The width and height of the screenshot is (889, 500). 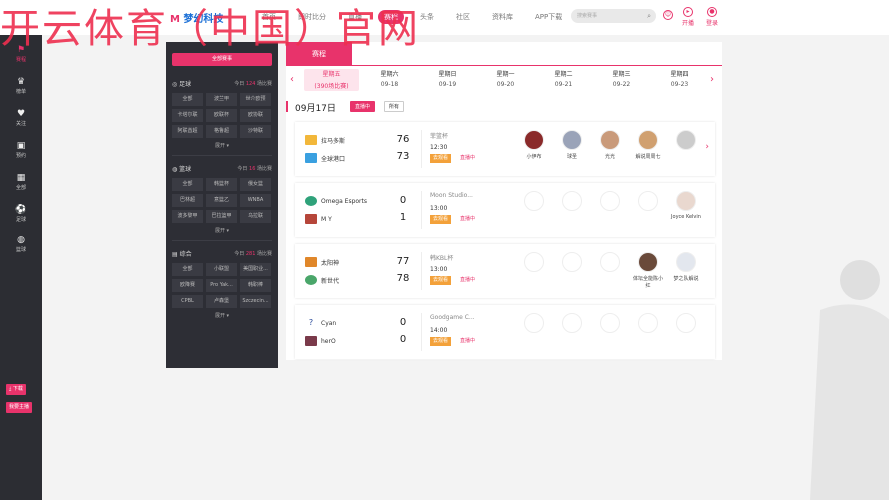 I want to click on anchor-avatar: 体坛全能陈小红, so click(x=648, y=270).